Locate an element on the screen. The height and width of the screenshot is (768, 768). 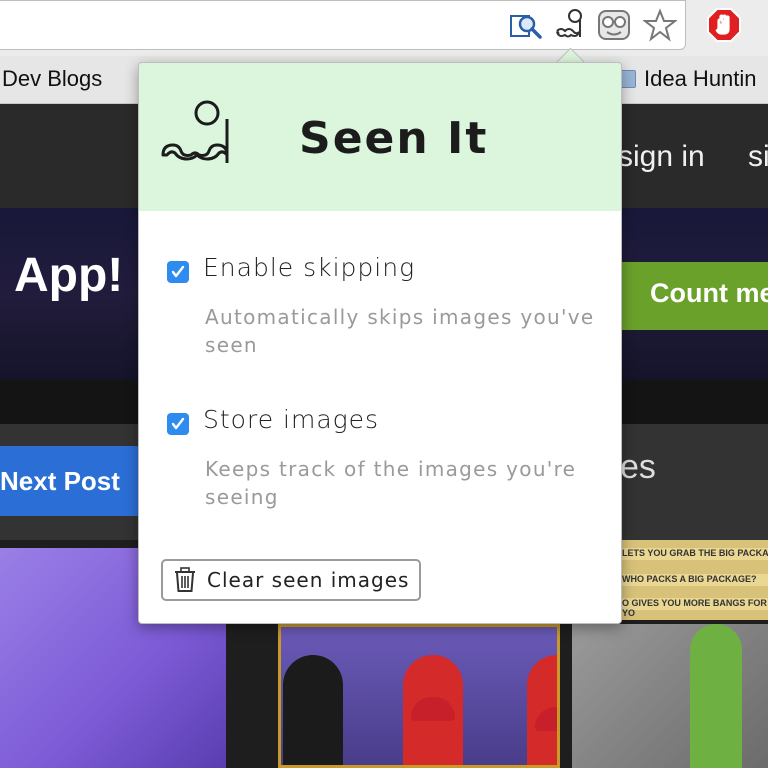
enable-skipping-checkbox is located at coordinates (178, 272).